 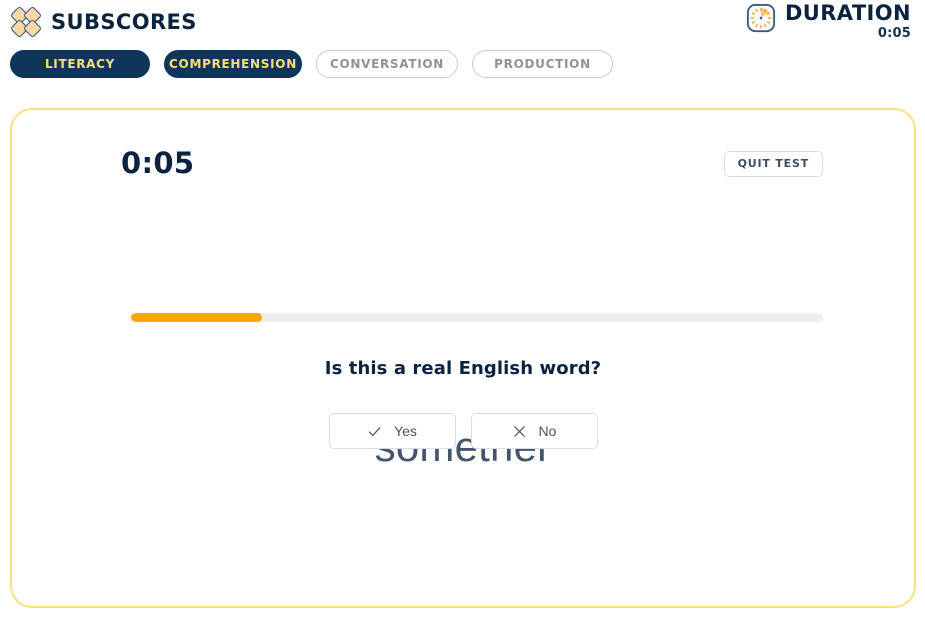 I want to click on clock-timer-icon, so click(x=761, y=18).